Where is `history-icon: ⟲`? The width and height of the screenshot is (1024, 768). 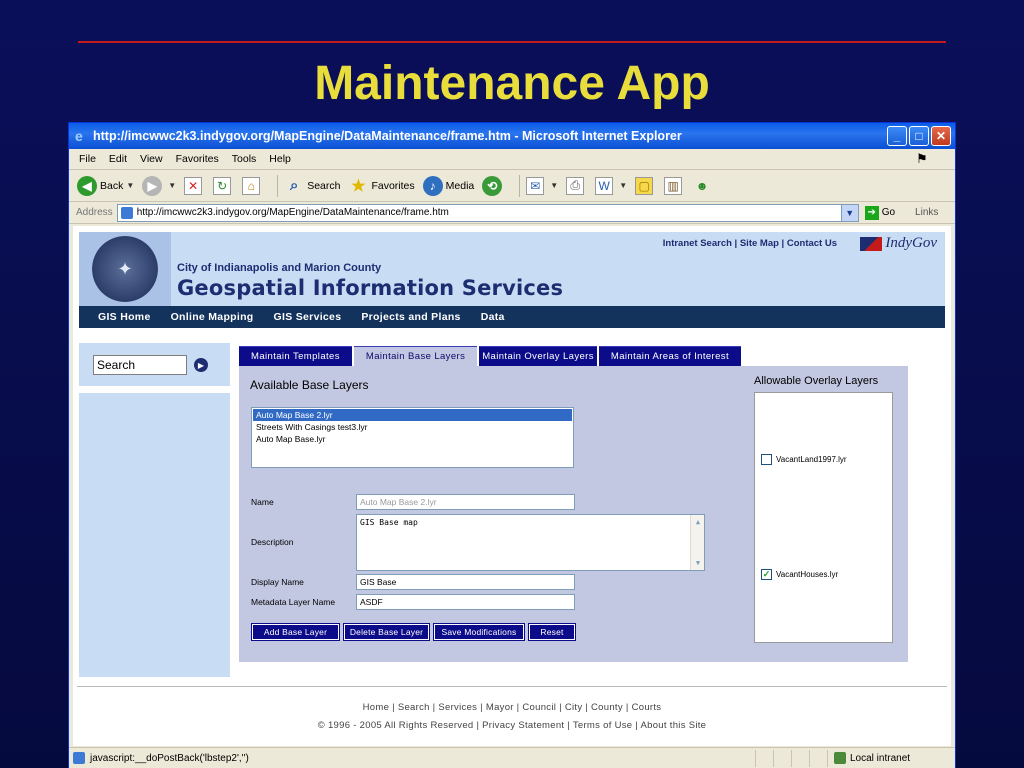 history-icon: ⟲ is located at coordinates (492, 185).